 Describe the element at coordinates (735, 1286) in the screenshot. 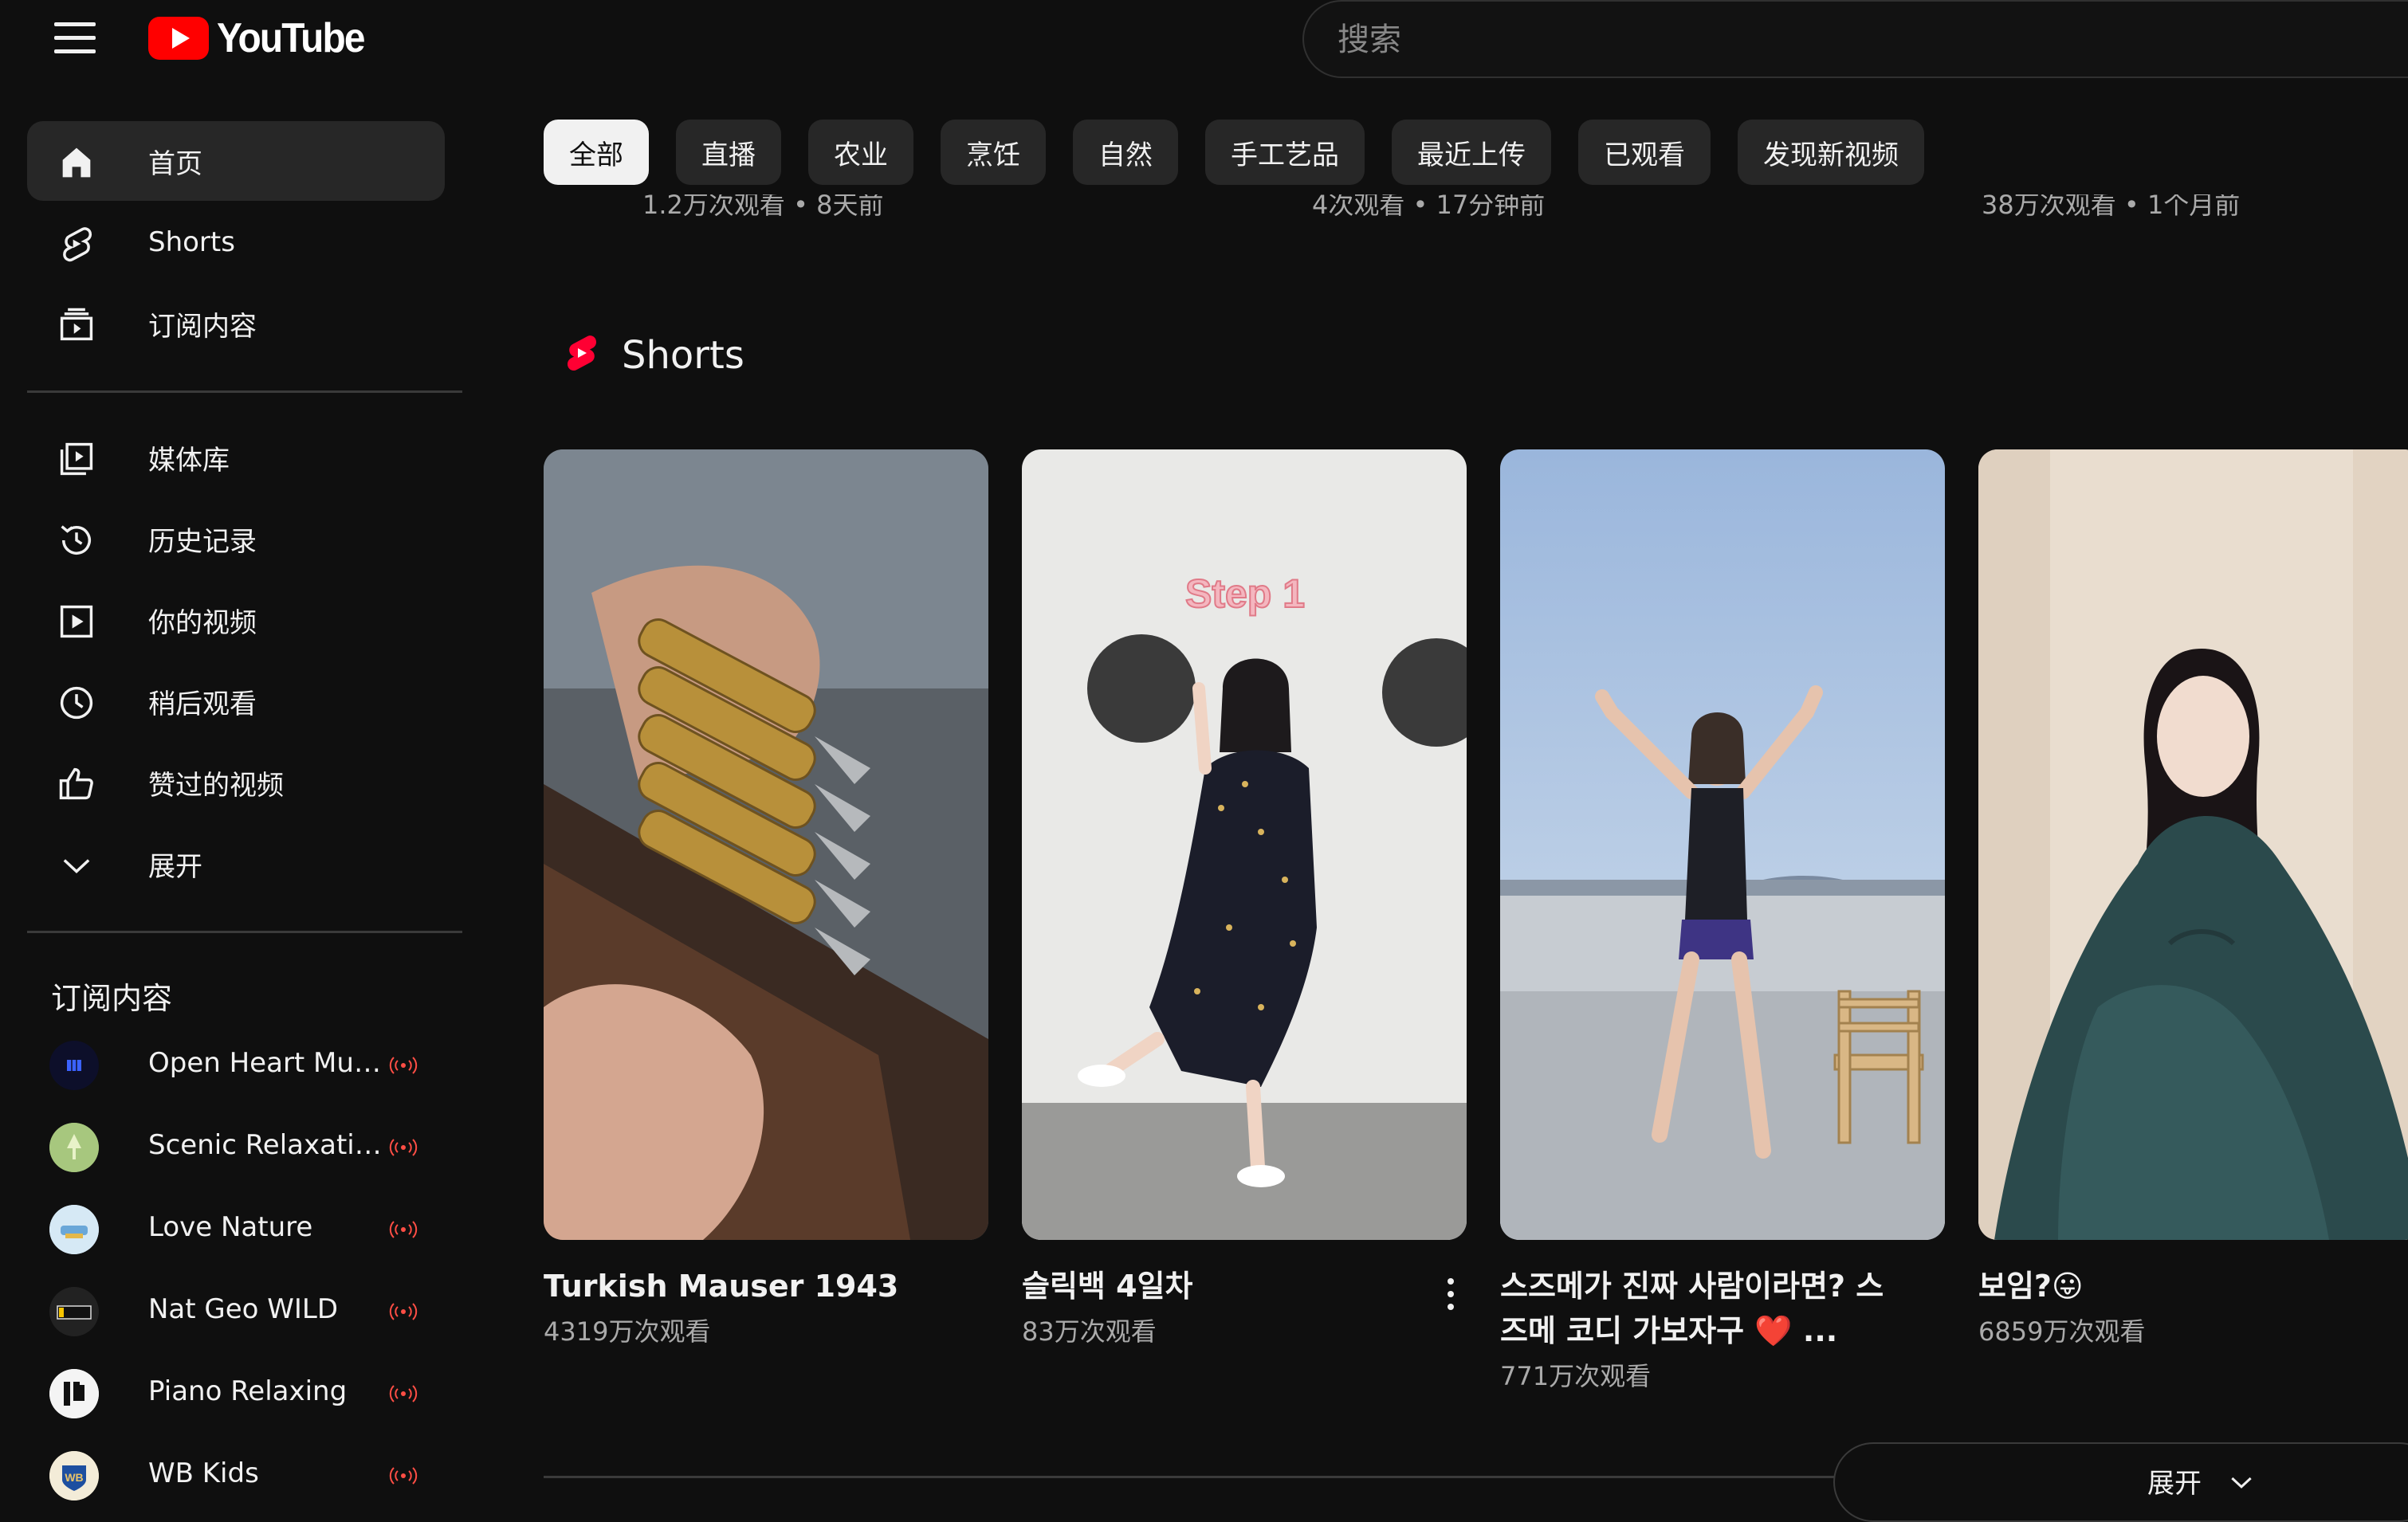

I see `short-title: Turkish Mauser 1943` at that location.